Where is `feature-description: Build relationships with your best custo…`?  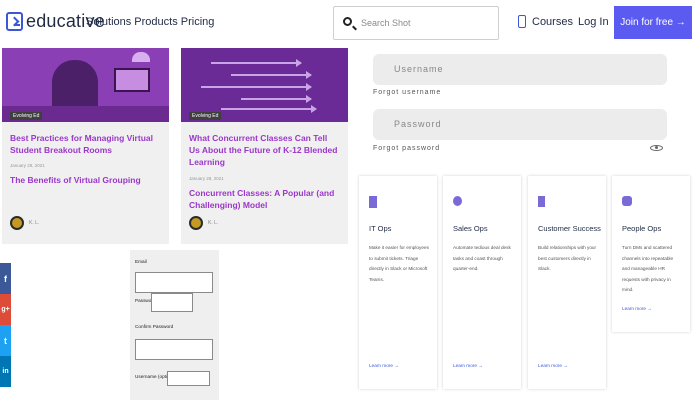
feature-description: Build relationships with your best custo… is located at coordinates (567, 258).